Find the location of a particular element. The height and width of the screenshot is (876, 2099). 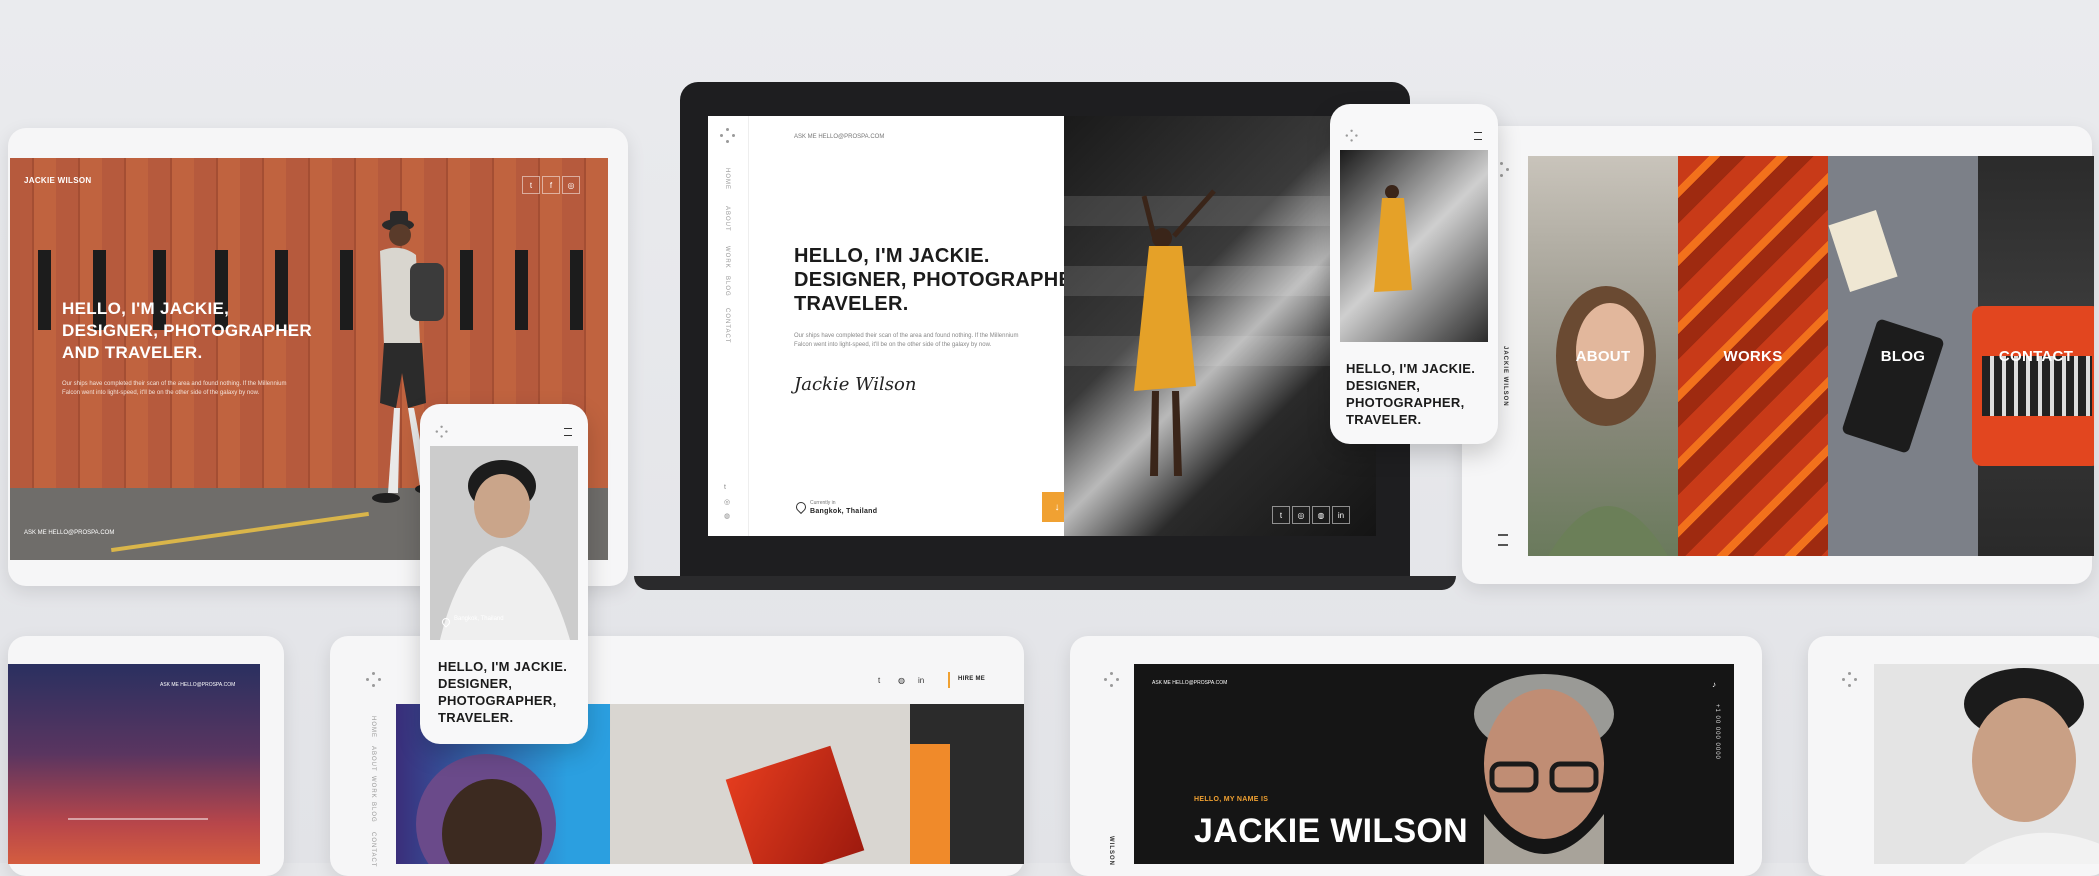

laptop-sidebar: HOME ABOUT WORK BLOG CONTACT t ◎ ◍ is located at coordinates (728, 326).